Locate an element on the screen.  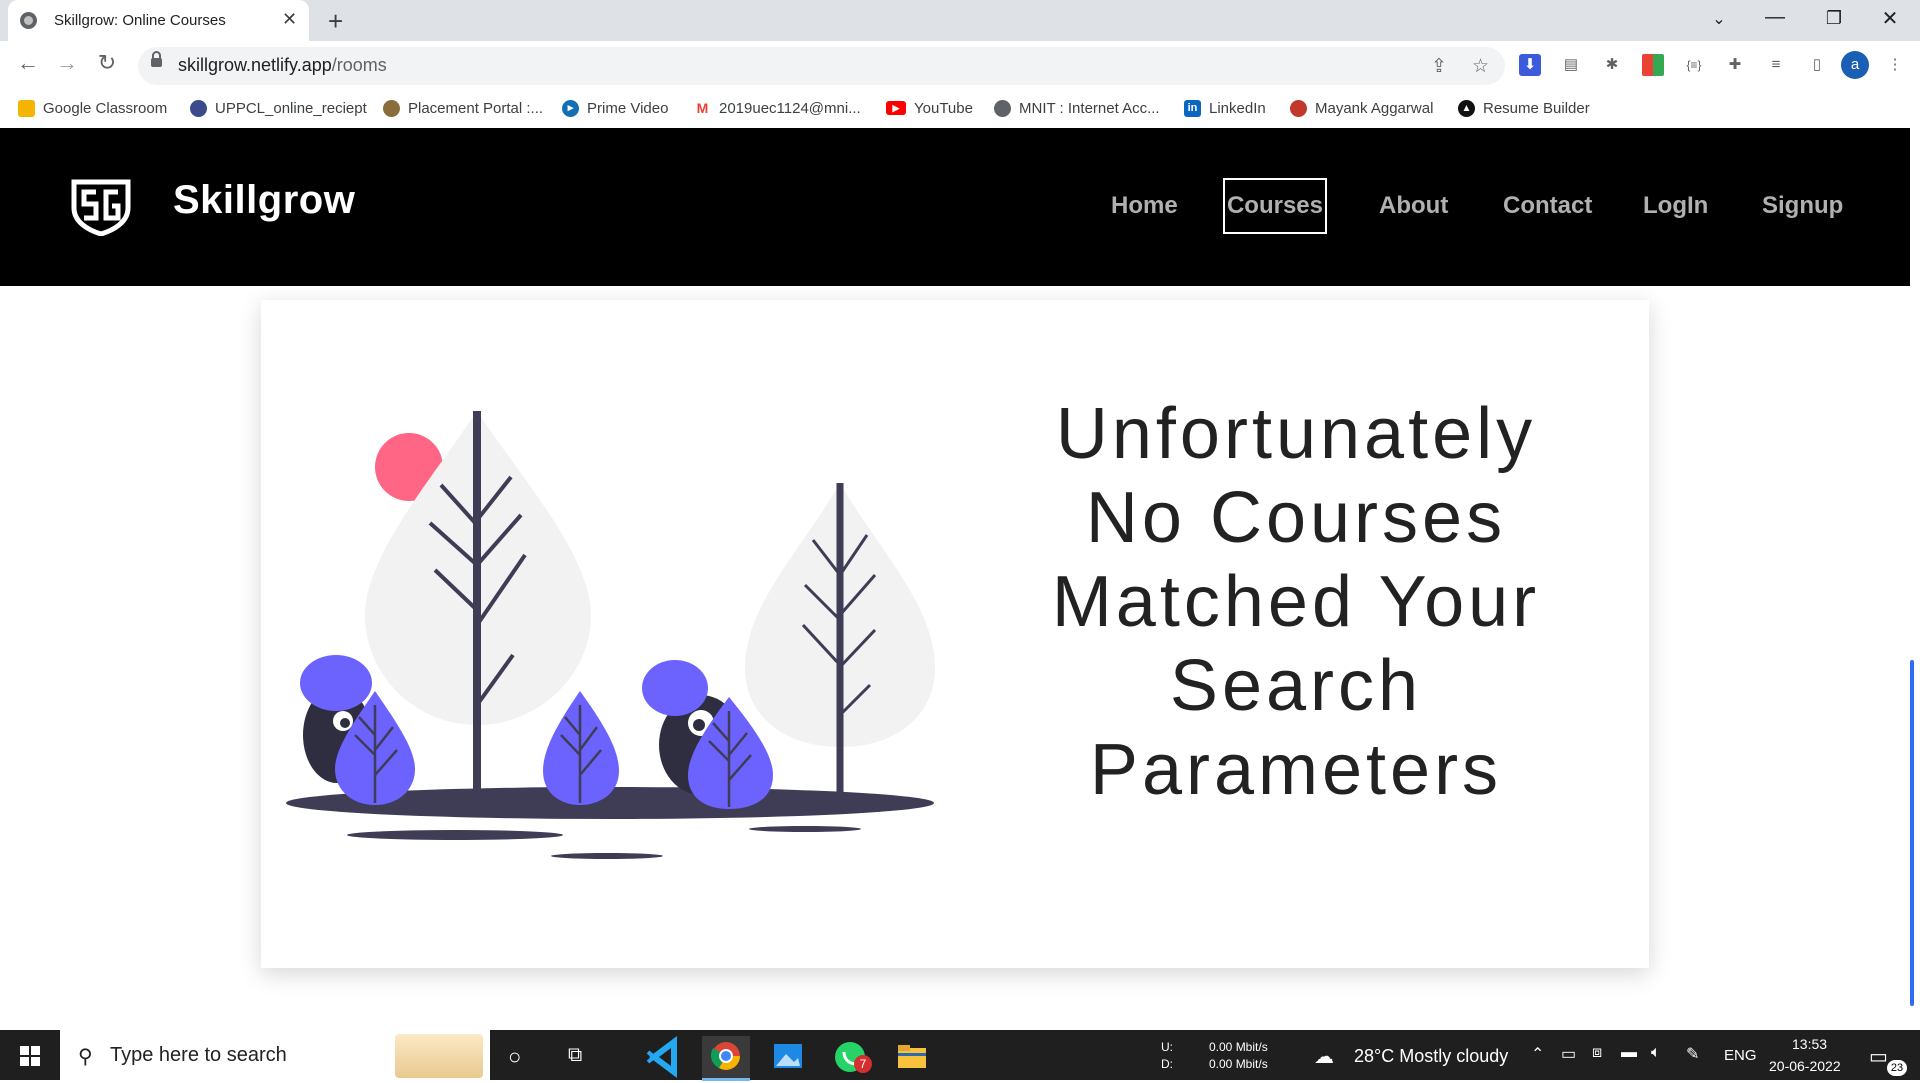
bookmark-label: UPPCL_online_reciept is located at coordinates (291, 108).